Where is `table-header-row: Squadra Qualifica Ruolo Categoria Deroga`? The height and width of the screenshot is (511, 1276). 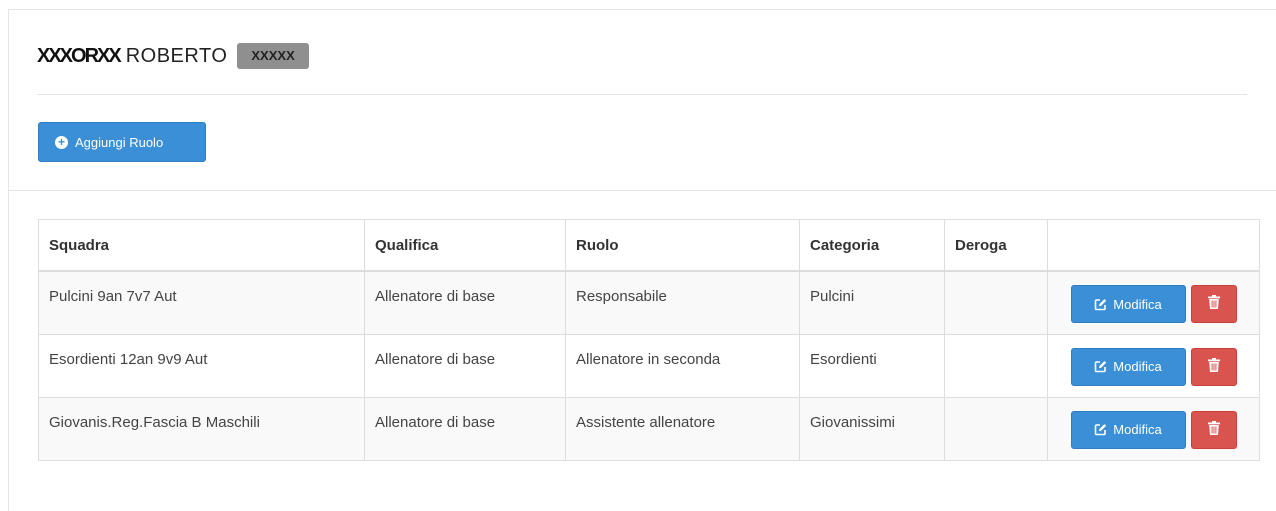
table-header-row: Squadra Qualifica Ruolo Categoria Deroga is located at coordinates (649, 245).